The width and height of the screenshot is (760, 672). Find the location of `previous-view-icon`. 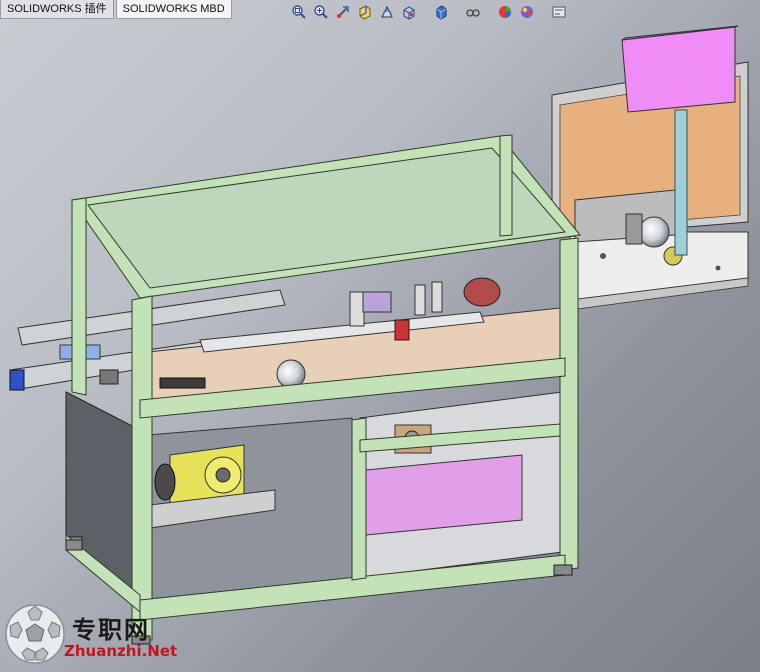

previous-view-icon is located at coordinates (343, 12).